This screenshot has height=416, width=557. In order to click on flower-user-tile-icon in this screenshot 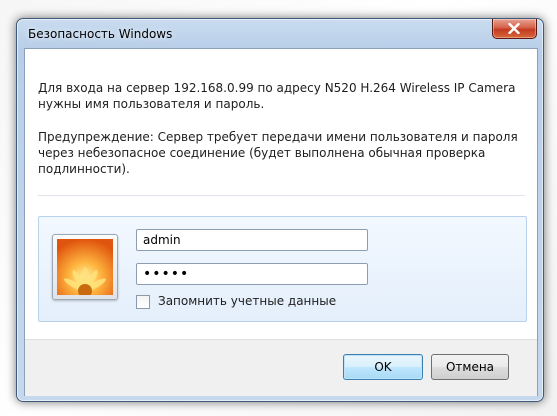, I will do `click(85, 267)`.